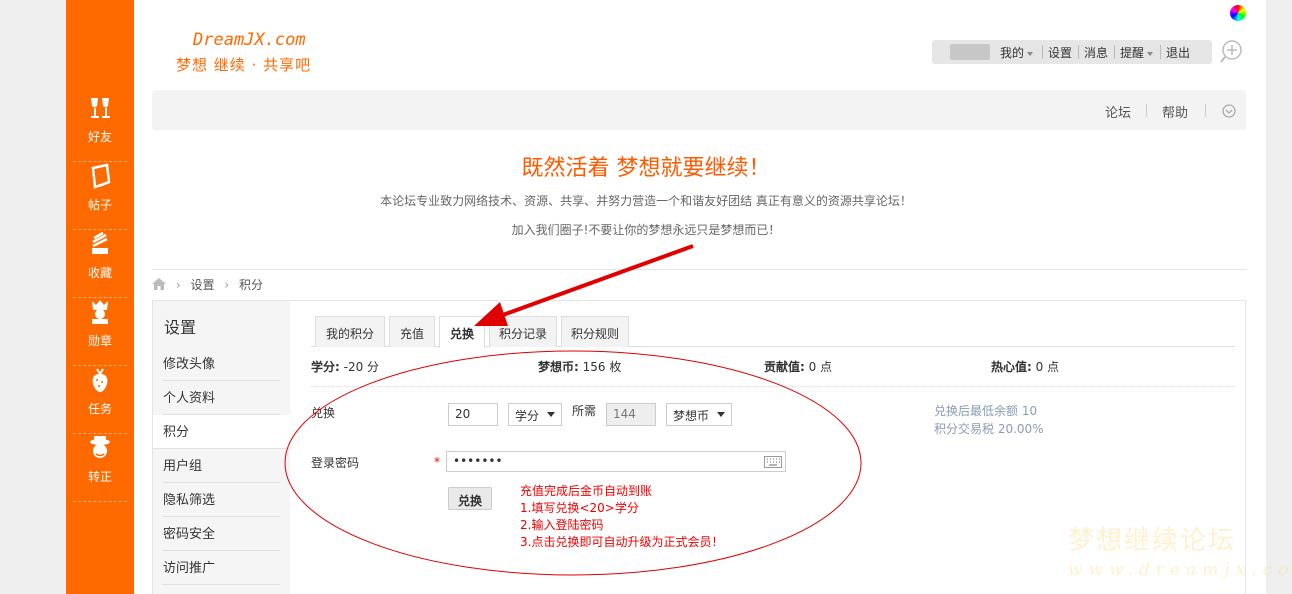  Describe the element at coordinates (986, 411) in the screenshot. I see `min-balance-hint: 兑换后最低余额 10` at that location.